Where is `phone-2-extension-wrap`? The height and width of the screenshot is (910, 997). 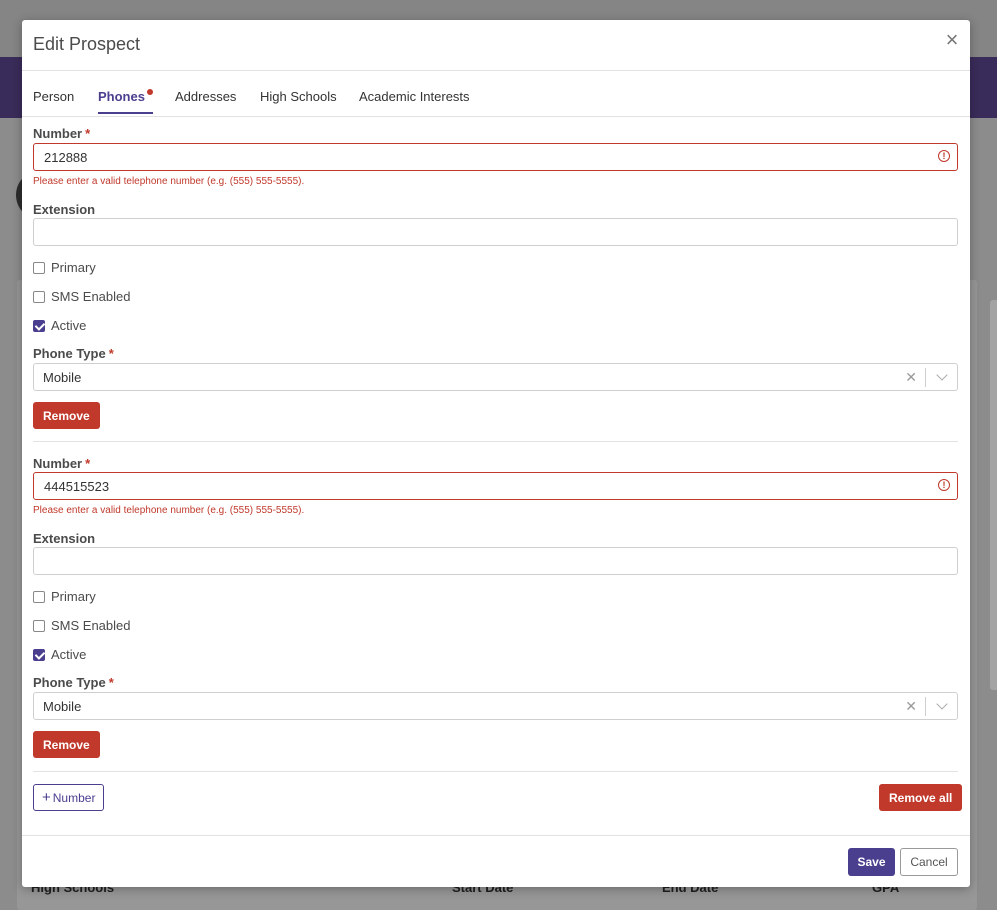
phone-2-extension-wrap is located at coordinates (495, 561).